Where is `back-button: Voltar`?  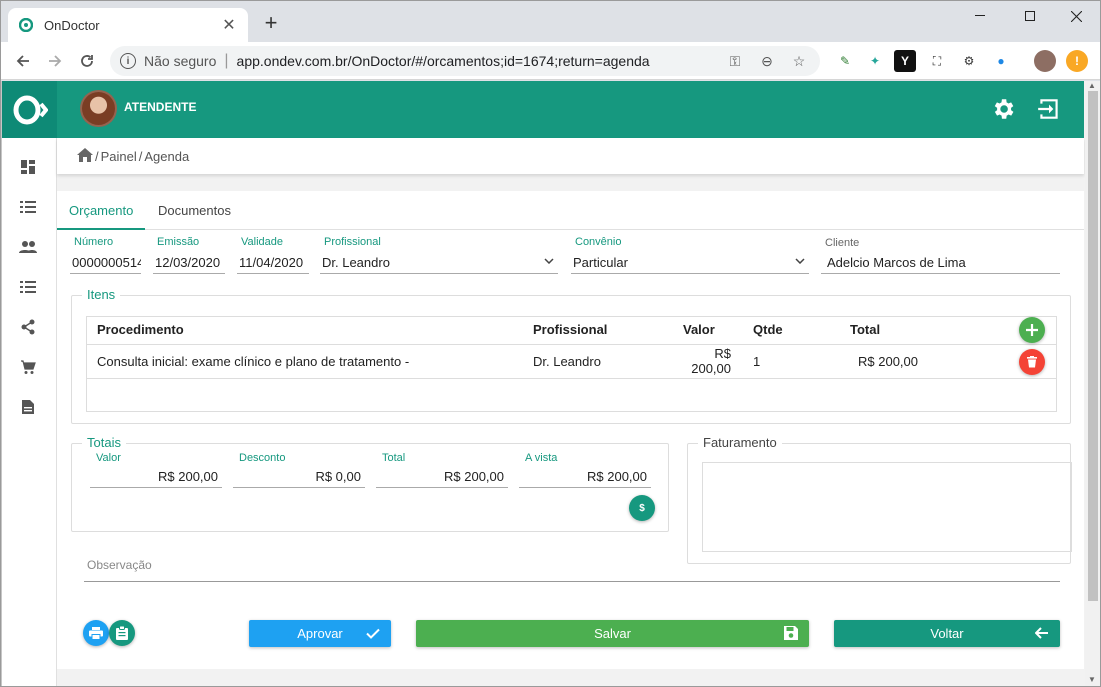
back-button: Voltar is located at coordinates (947, 633).